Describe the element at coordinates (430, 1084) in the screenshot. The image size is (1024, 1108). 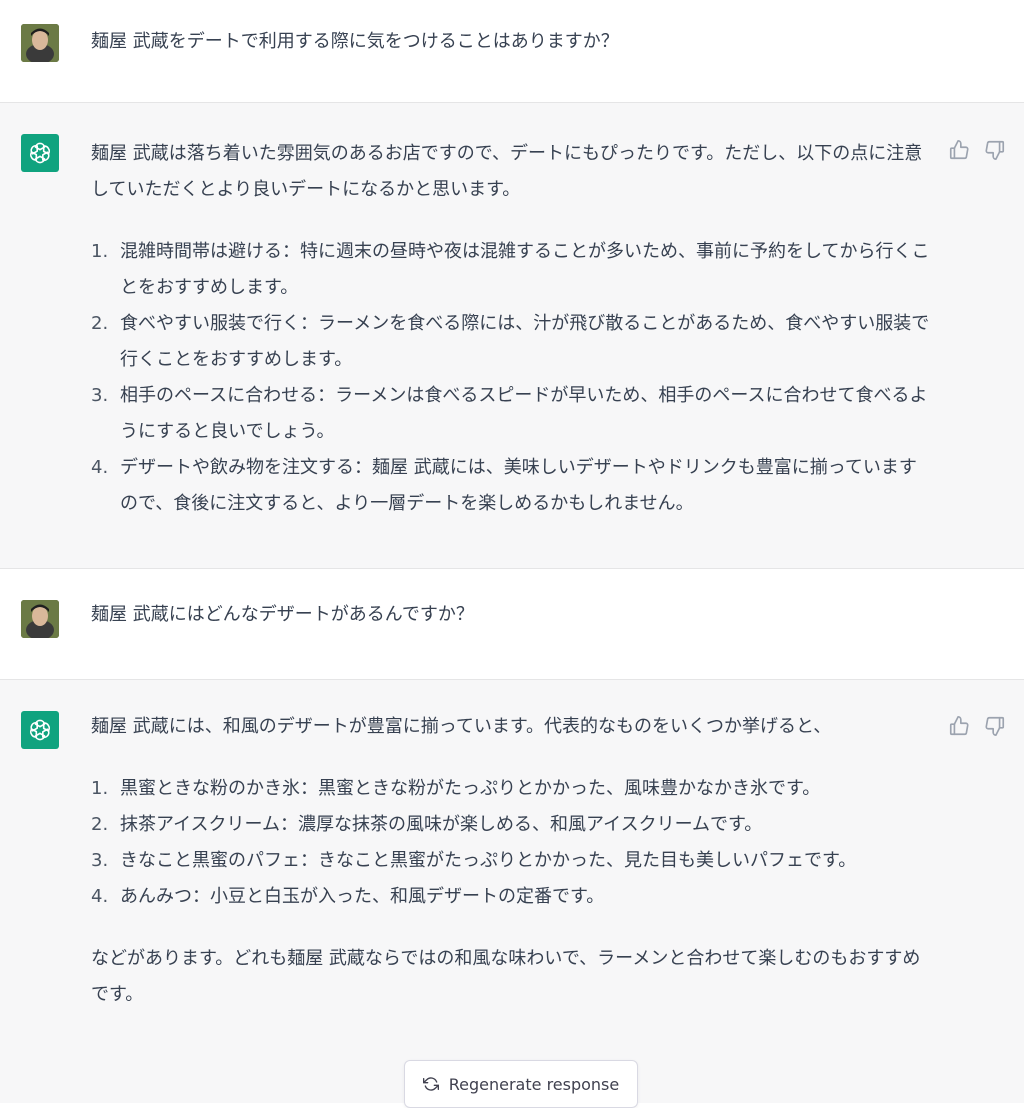
I see `refresh-icon` at that location.